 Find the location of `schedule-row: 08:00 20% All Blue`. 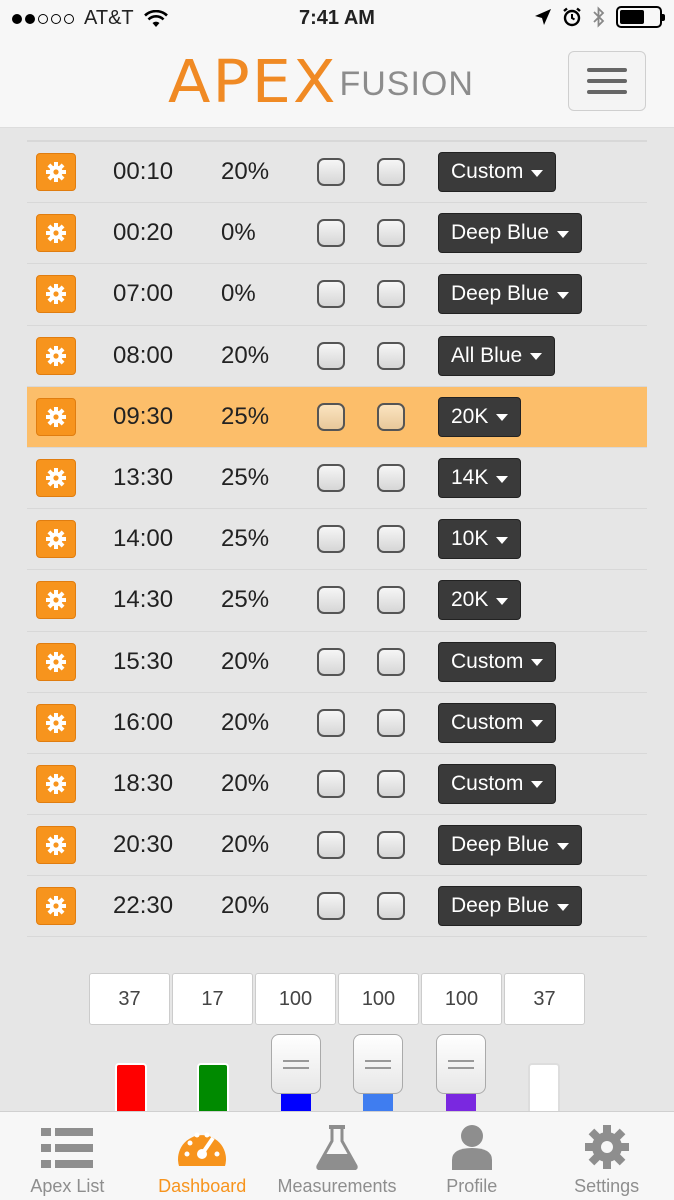

schedule-row: 08:00 20% All Blue is located at coordinates (337, 356).